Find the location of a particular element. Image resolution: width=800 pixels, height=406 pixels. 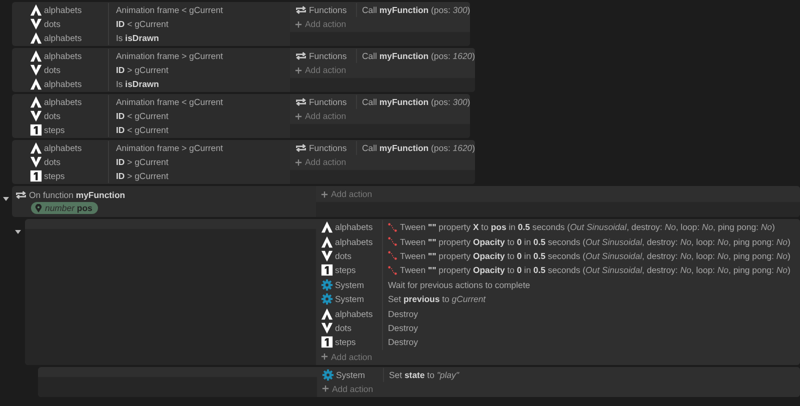

function-title: On function myFunction is located at coordinates (77, 195).